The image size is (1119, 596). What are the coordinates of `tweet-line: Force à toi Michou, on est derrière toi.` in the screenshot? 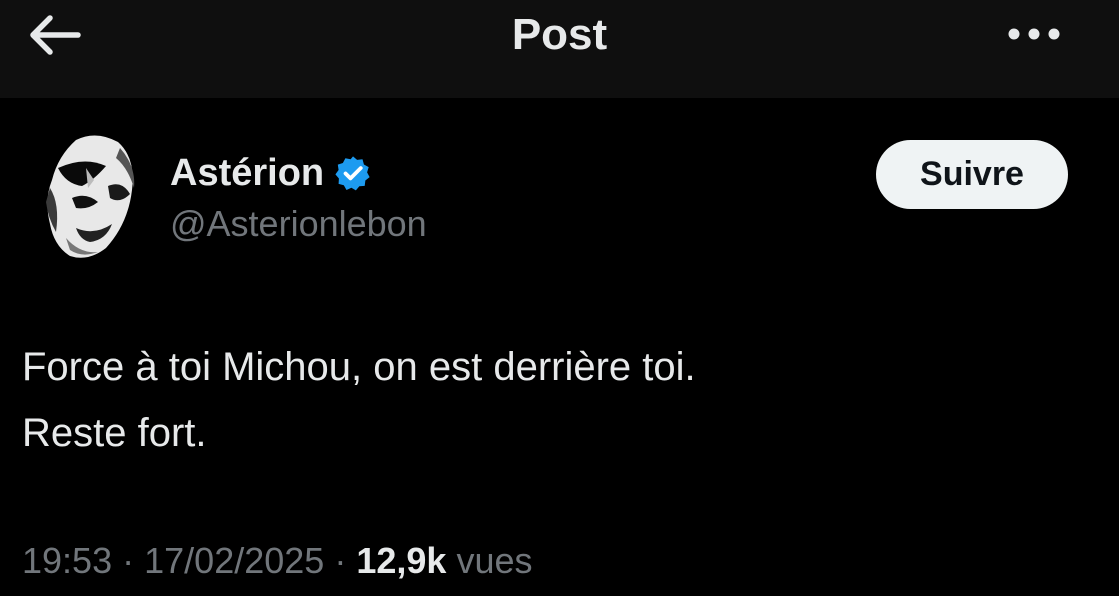 It's located at (359, 367).